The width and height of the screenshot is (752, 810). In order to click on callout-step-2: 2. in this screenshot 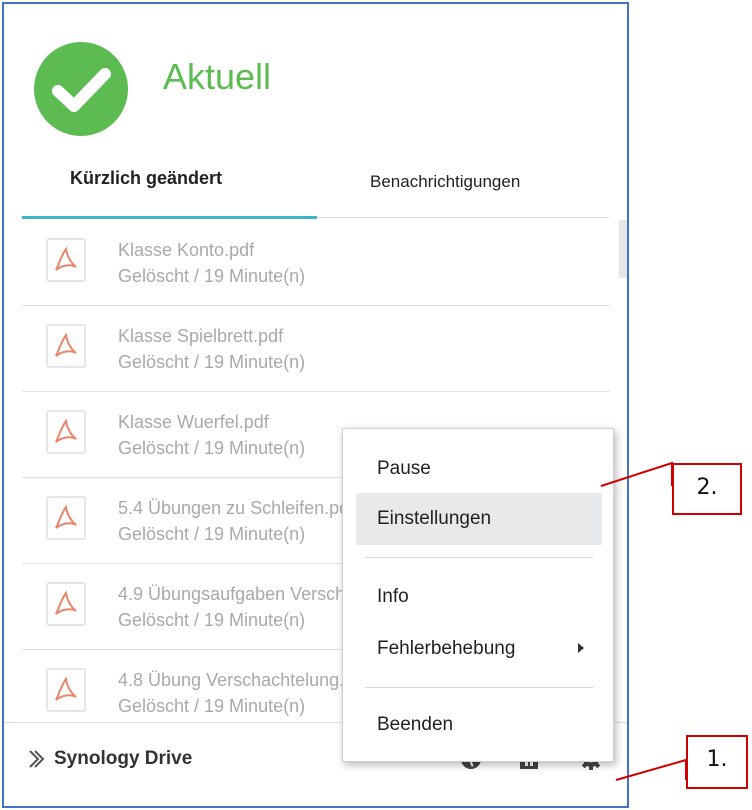, I will do `click(707, 489)`.